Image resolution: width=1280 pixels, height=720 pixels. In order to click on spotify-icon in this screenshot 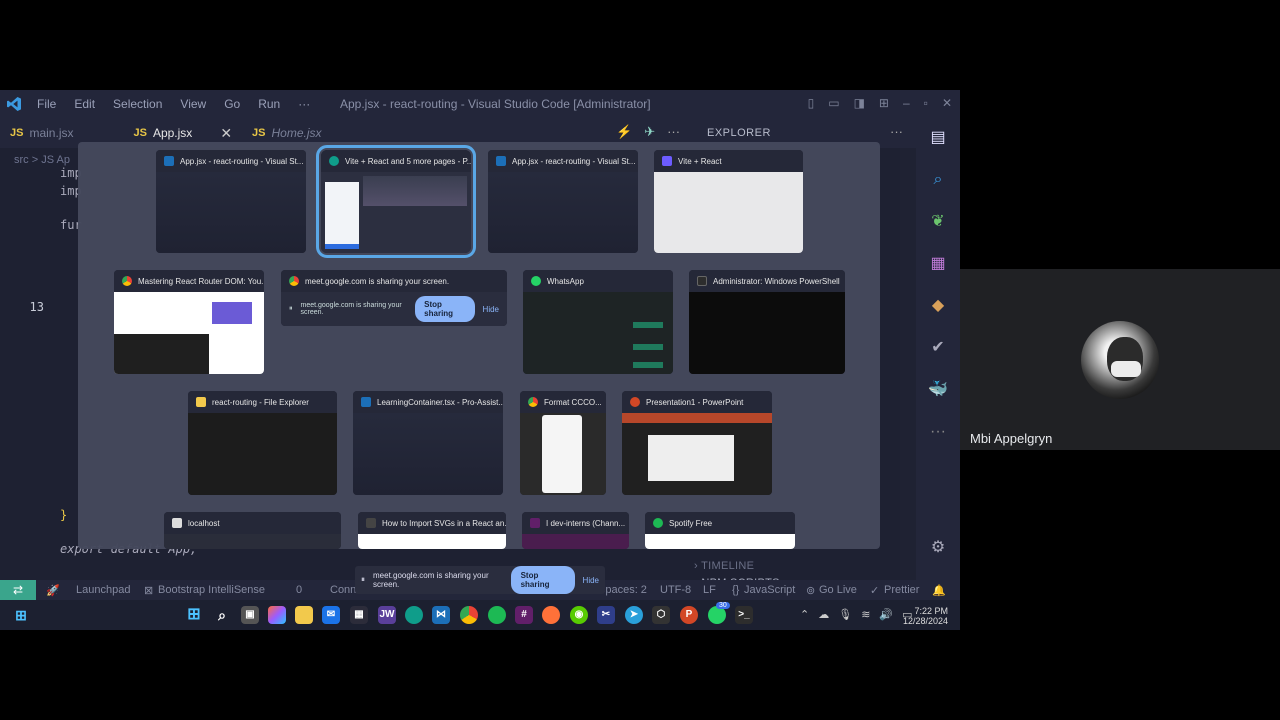, I will do `click(497, 615)`.